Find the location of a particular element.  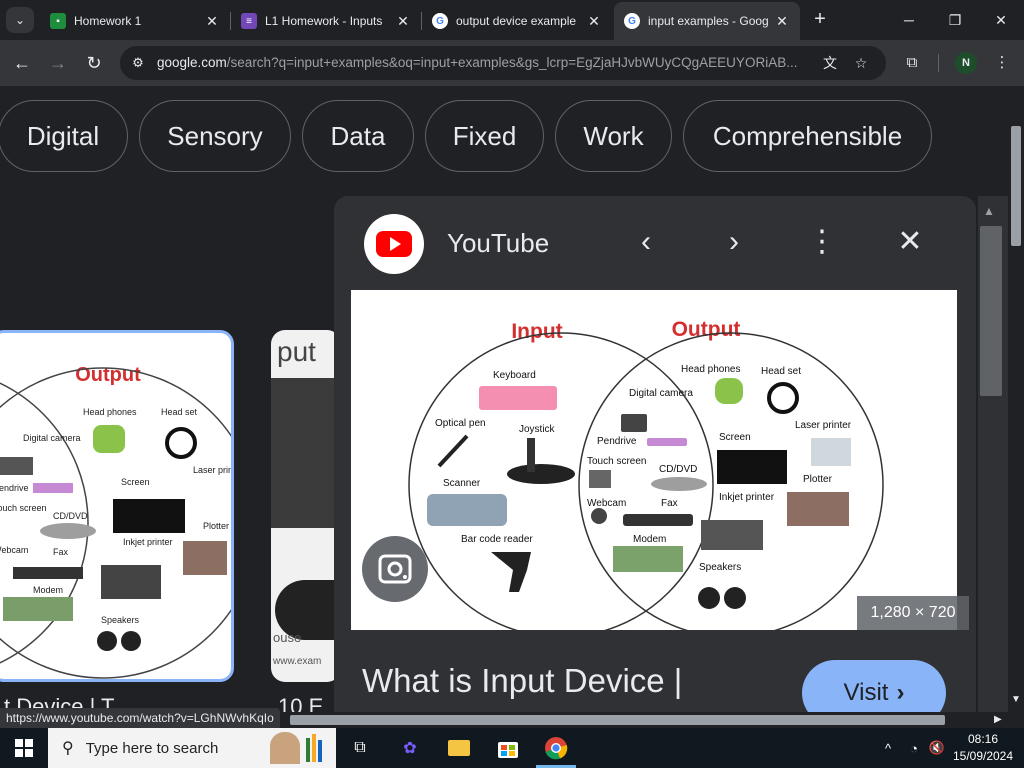

tab-l1-homework: ≡ L1 Homework - Inputs ✕ is located at coordinates (326, 21).